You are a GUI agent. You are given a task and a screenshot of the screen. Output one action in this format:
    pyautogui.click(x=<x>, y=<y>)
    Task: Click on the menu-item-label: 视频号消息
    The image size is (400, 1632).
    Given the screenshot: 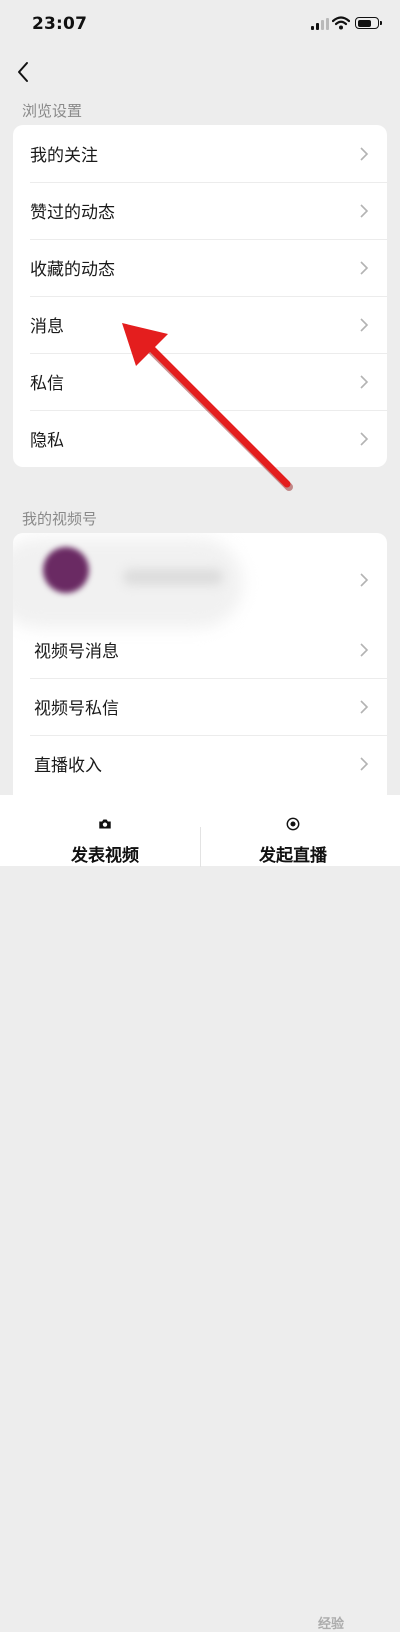 What is the action you would take?
    pyautogui.click(x=76, y=652)
    